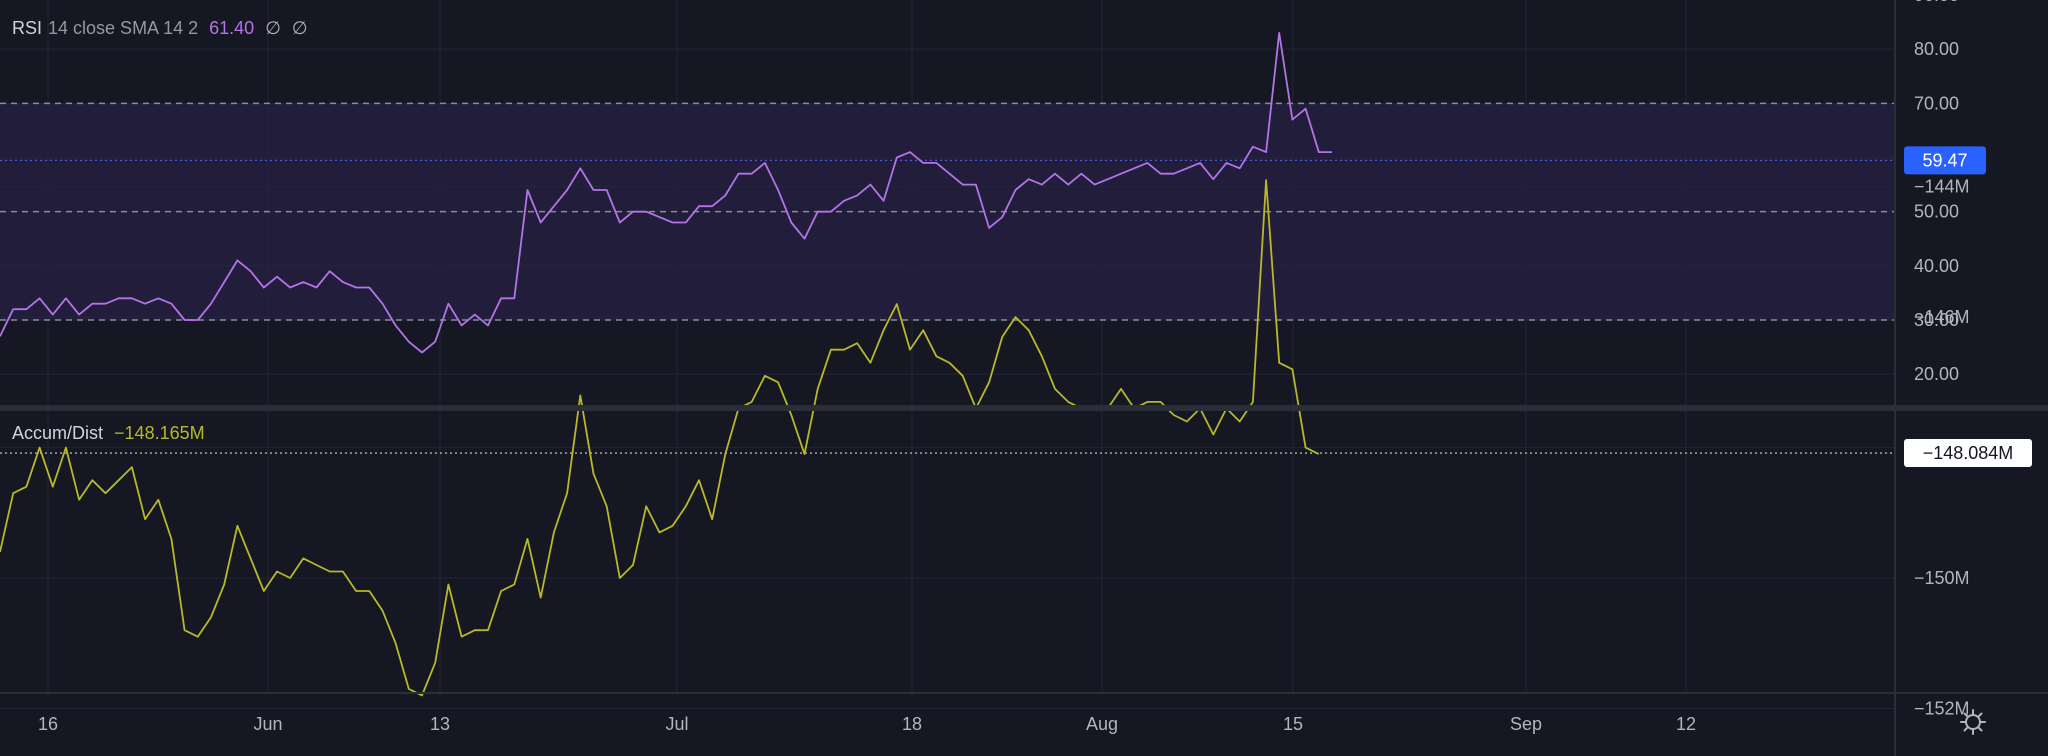 This screenshot has width=2048, height=756. What do you see at coordinates (58, 433) in the screenshot?
I see `ad-legend-name: Accum/Dist` at bounding box center [58, 433].